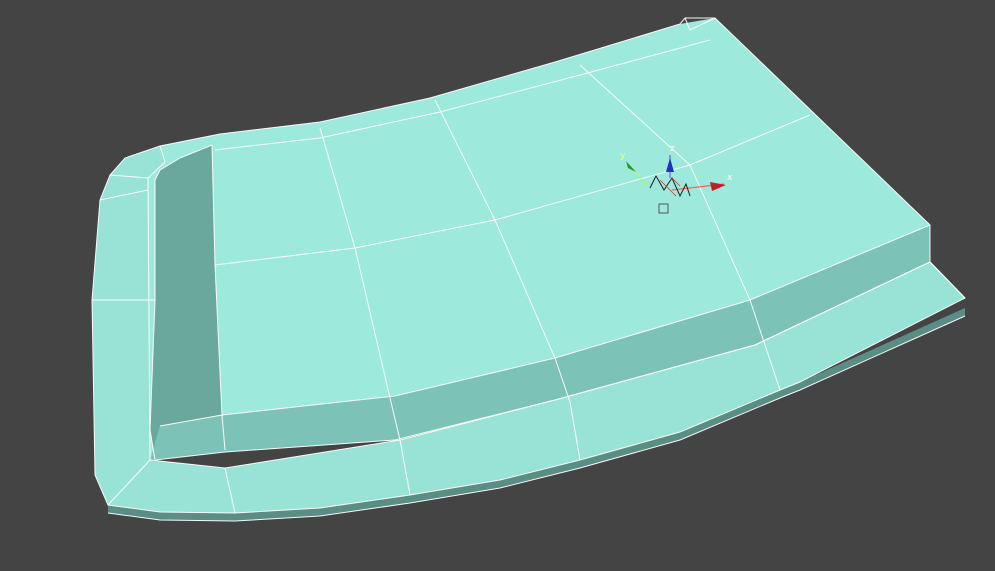 This screenshot has height=571, width=995. What do you see at coordinates (730, 178) in the screenshot?
I see `gizmo-label-x: x` at bounding box center [730, 178].